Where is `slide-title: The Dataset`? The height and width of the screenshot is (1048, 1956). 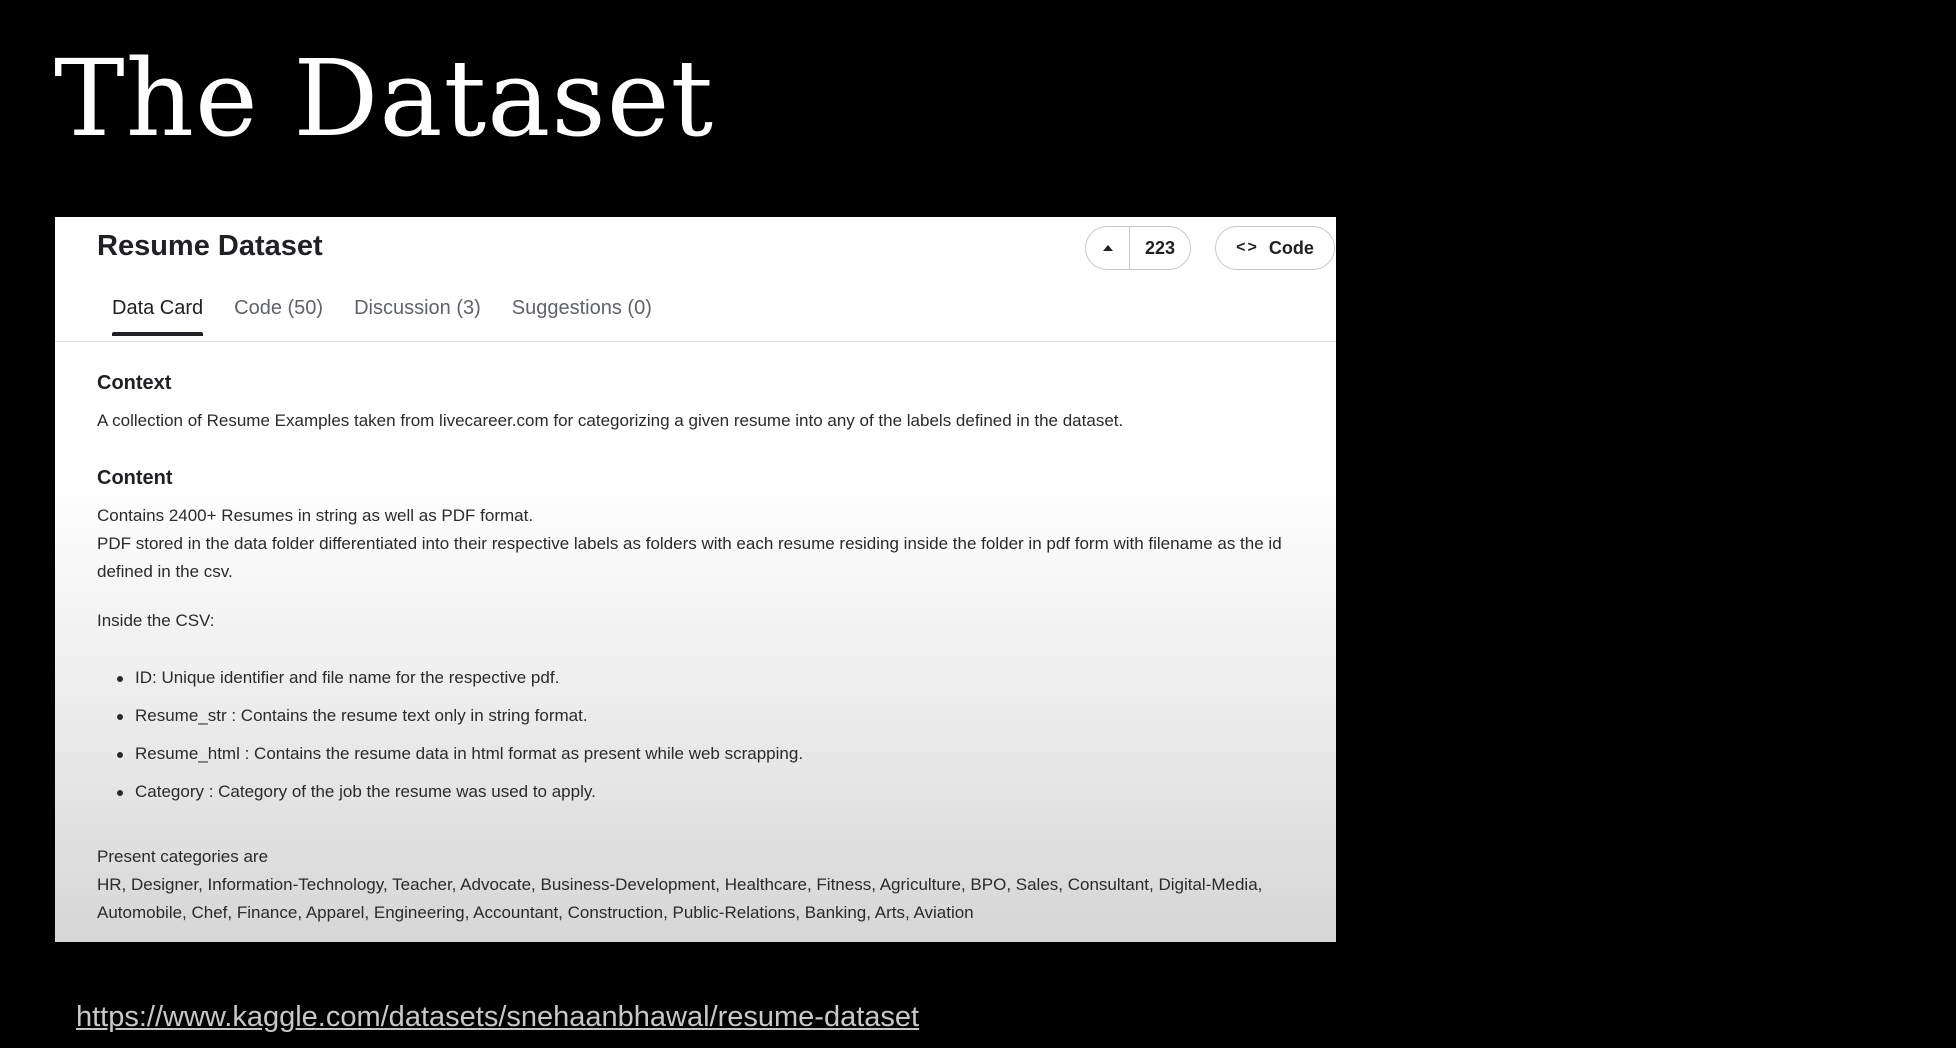 slide-title: The Dataset is located at coordinates (384, 98).